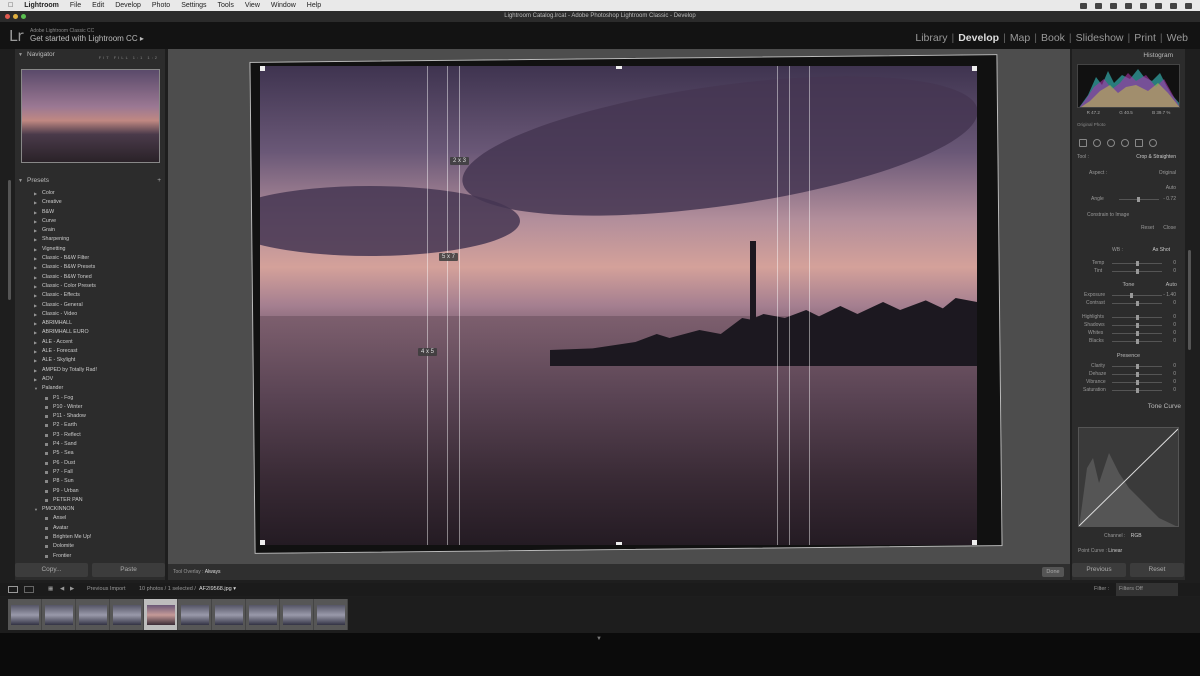 This screenshot has height=676, width=1200. I want to click on menu-icon, so click(1188, 5).